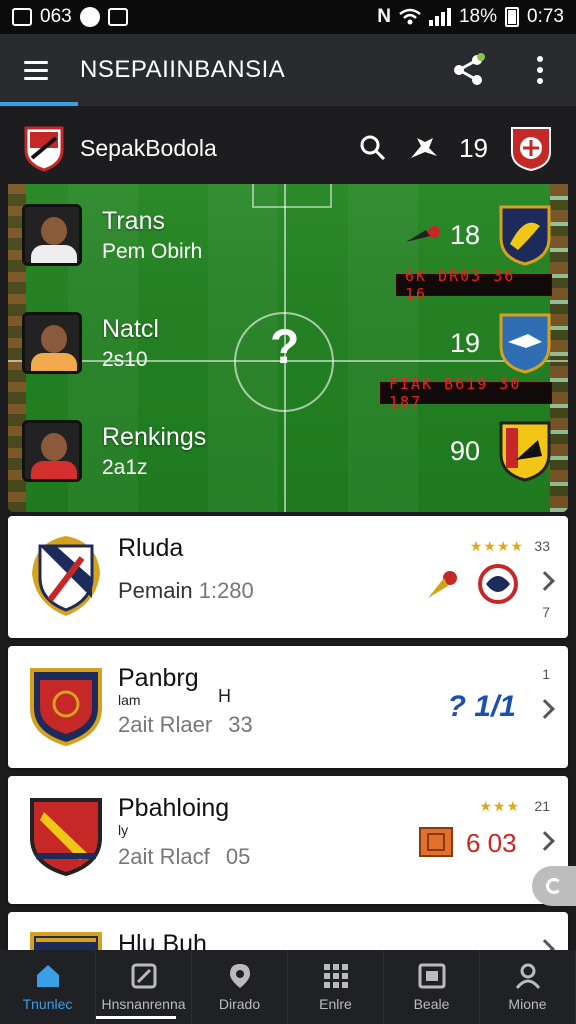  I want to click on team-badge-icon, so click(498, 584).